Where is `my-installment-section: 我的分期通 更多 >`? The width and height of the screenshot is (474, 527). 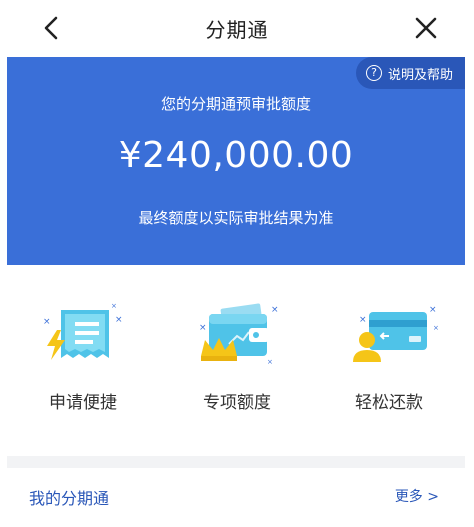
my-installment-section: 我的分期通 更多 > is located at coordinates (236, 497).